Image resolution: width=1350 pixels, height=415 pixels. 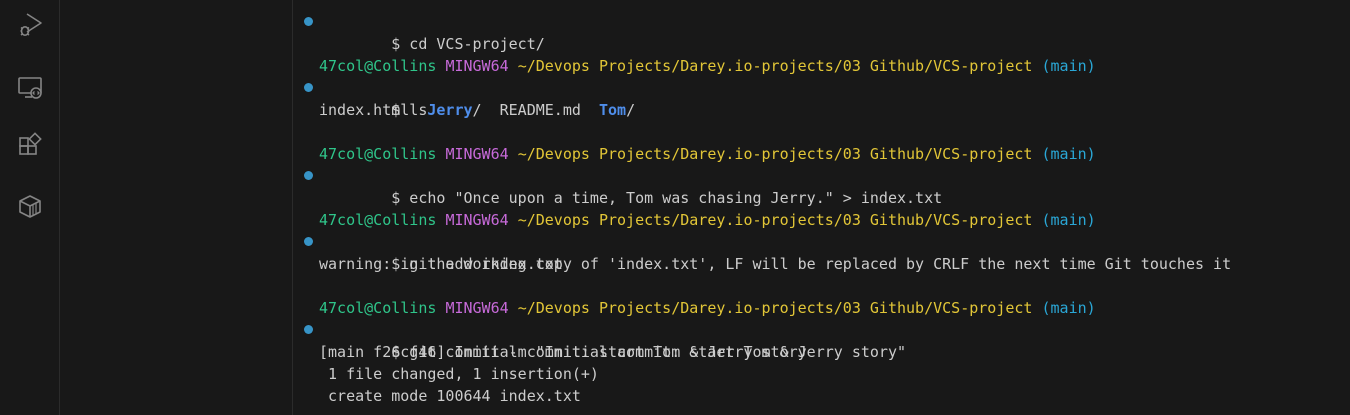 I want to click on ls-file: index.html, so click(x=364, y=110).